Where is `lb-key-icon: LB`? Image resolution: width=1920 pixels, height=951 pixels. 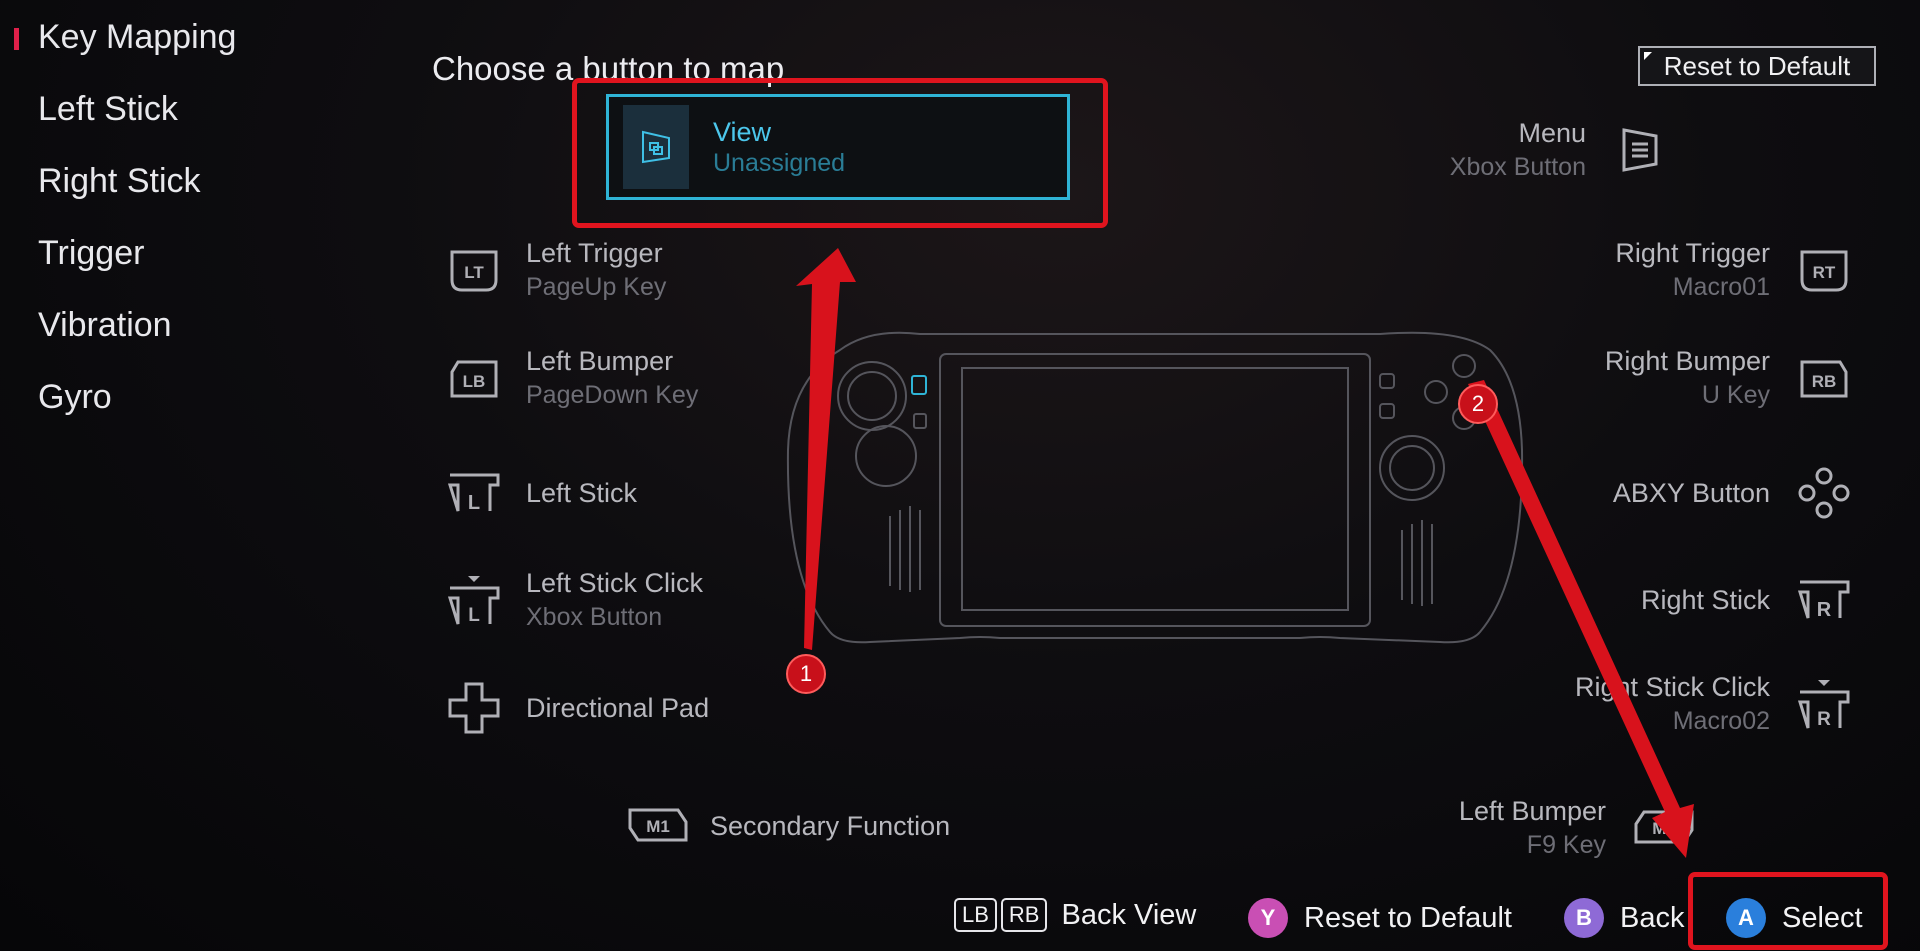
lb-key-icon: LB is located at coordinates (975, 915).